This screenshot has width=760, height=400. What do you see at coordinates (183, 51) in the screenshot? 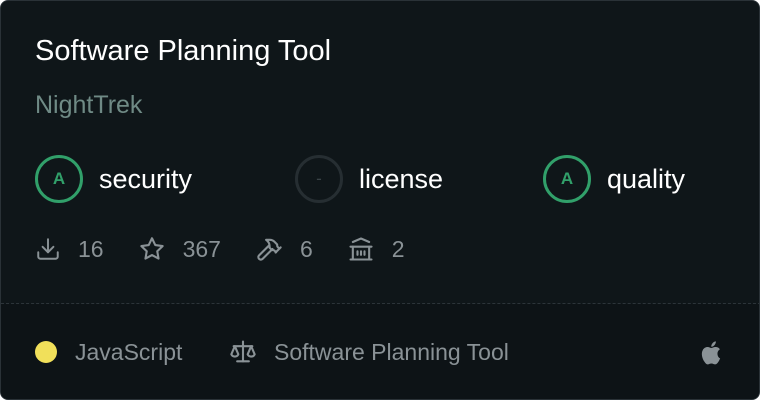
I see `repo-title: Software Planning Tool` at bounding box center [183, 51].